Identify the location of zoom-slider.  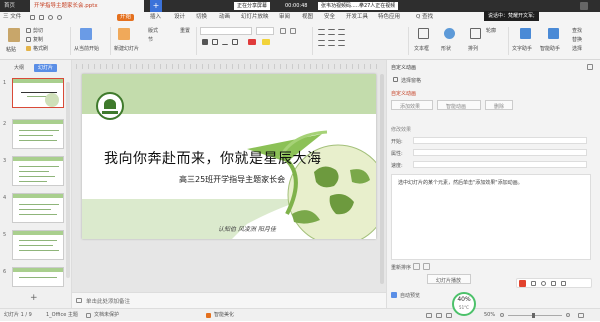
(535, 315).